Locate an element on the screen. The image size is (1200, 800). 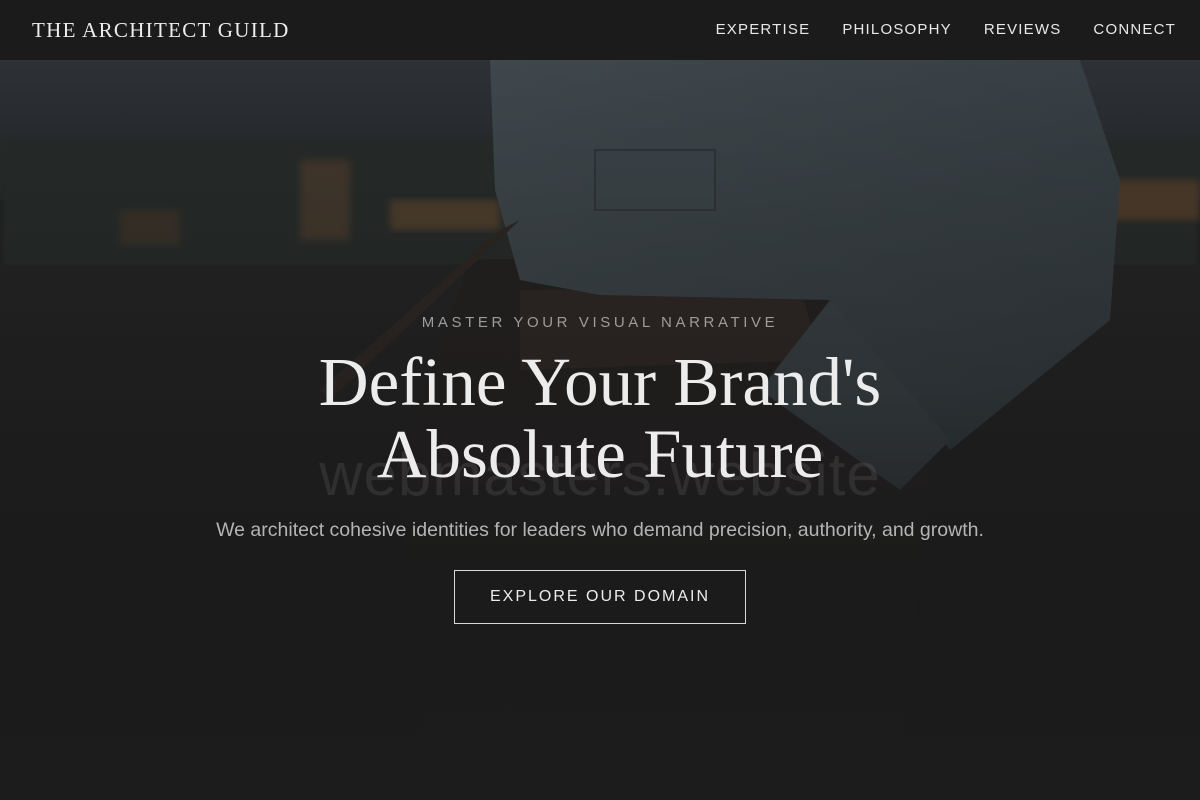
nav-item-expertise: EXPERTISE is located at coordinates (763, 30).